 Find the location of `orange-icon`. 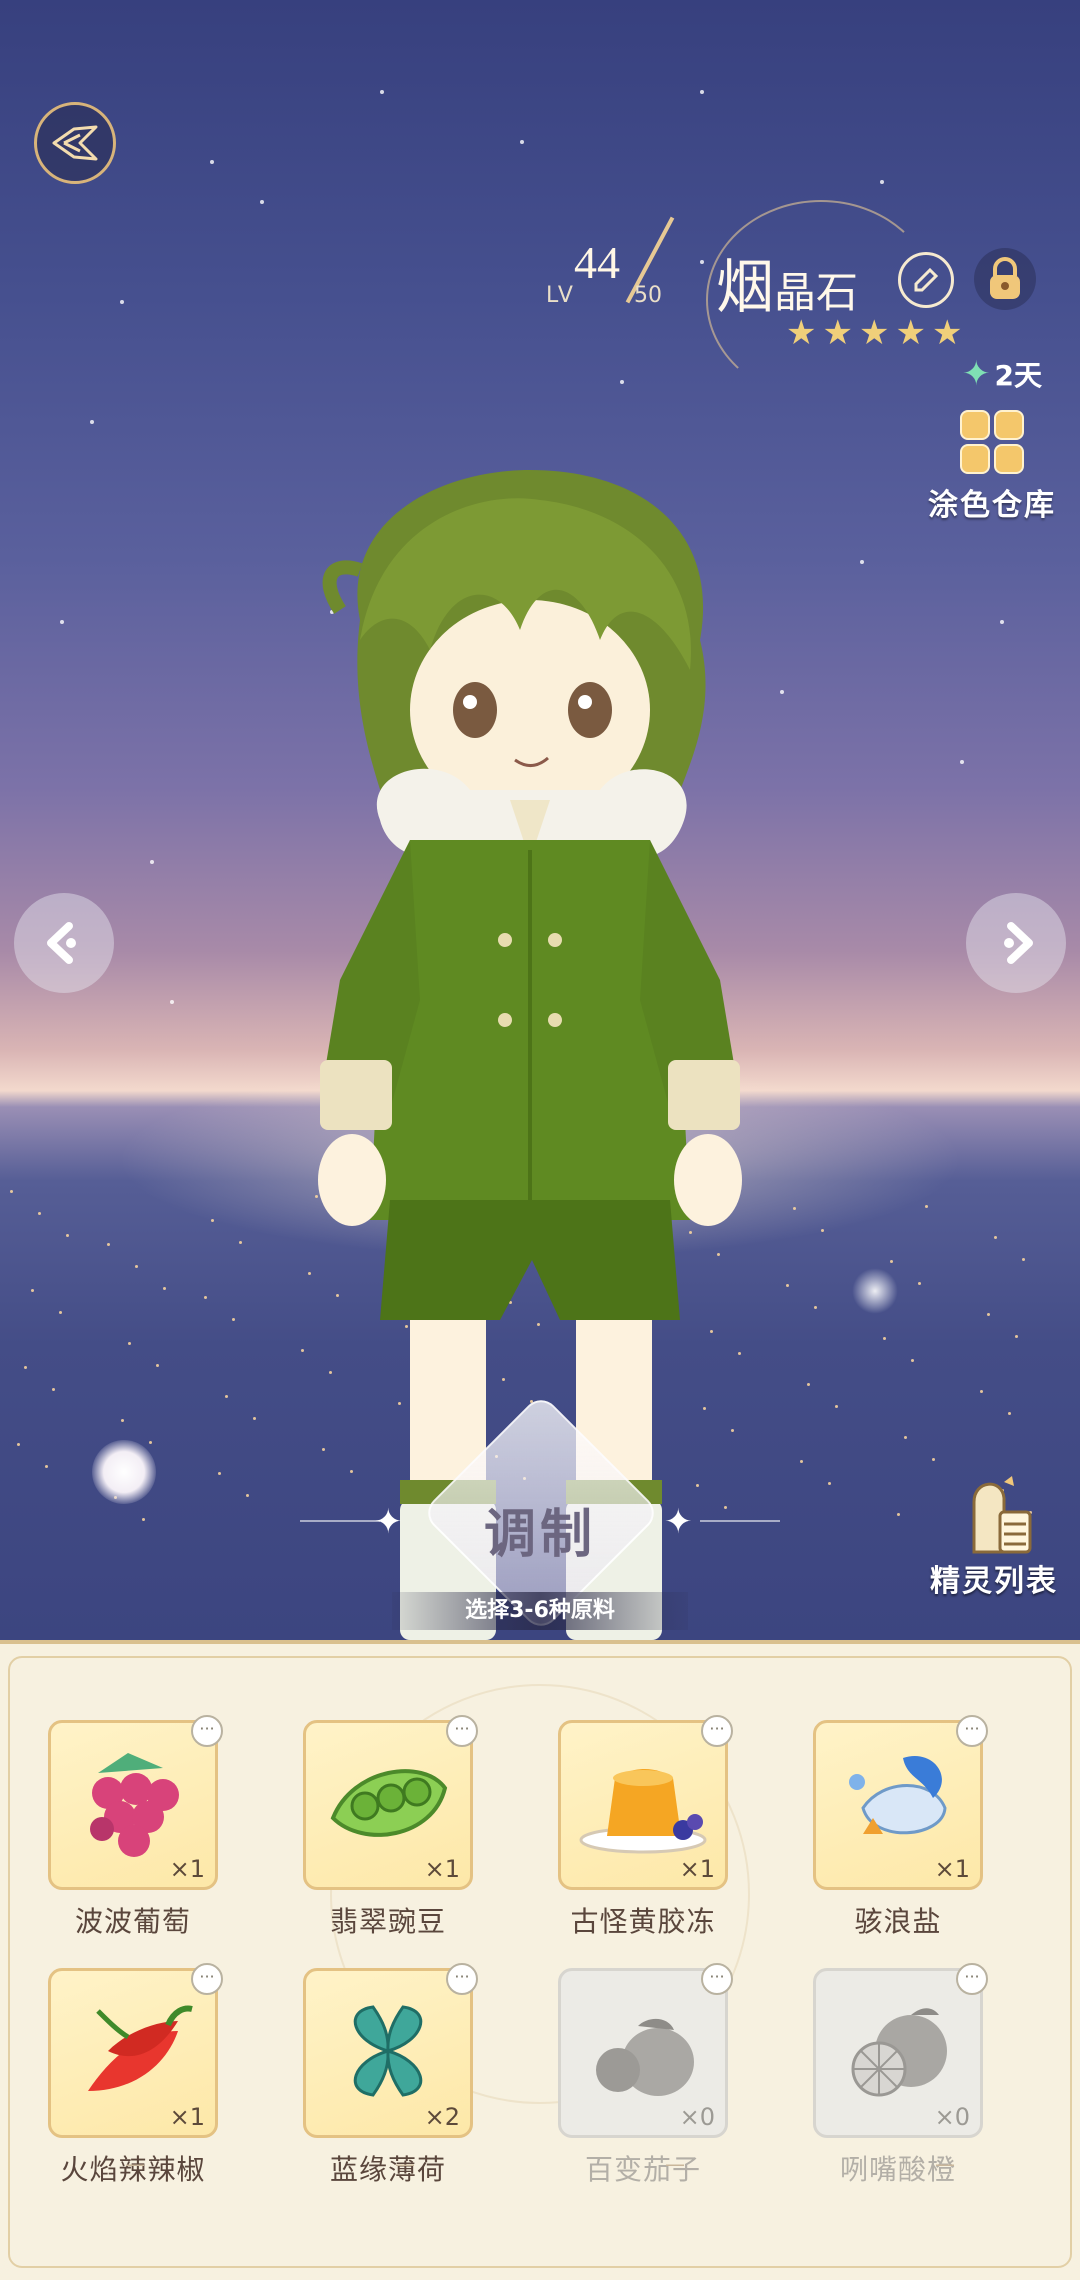

orange-icon is located at coordinates (898, 2053).